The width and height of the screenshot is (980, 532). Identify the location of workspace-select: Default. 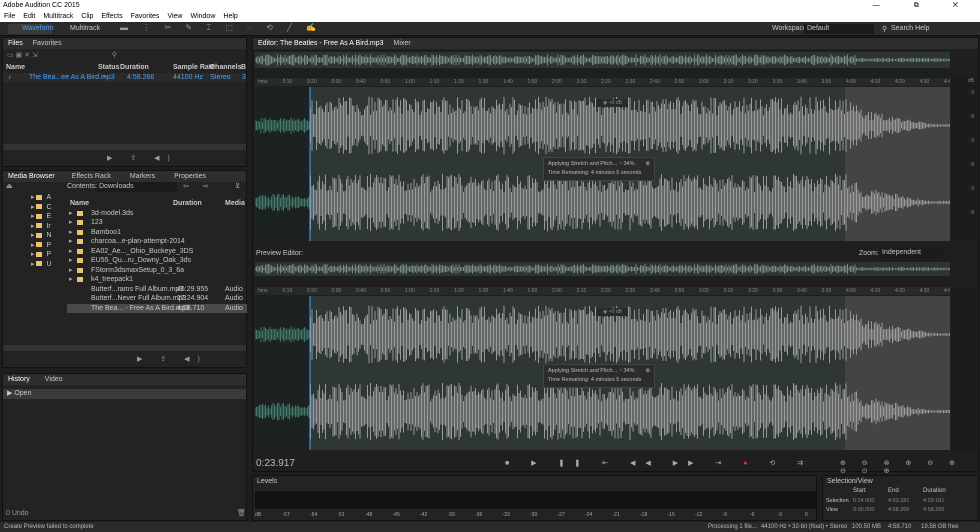
(839, 29).